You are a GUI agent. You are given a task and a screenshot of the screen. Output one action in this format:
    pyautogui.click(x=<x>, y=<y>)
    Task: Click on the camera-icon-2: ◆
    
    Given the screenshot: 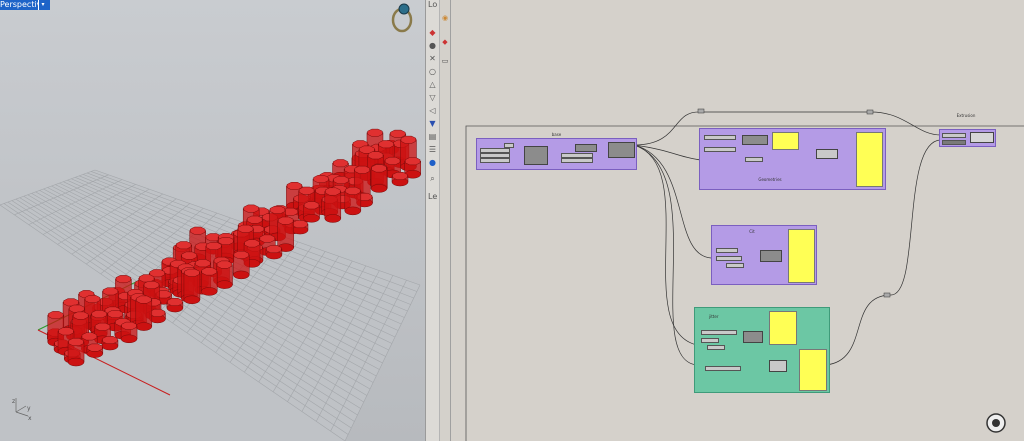 What is the action you would take?
    pyautogui.click(x=445, y=42)
    